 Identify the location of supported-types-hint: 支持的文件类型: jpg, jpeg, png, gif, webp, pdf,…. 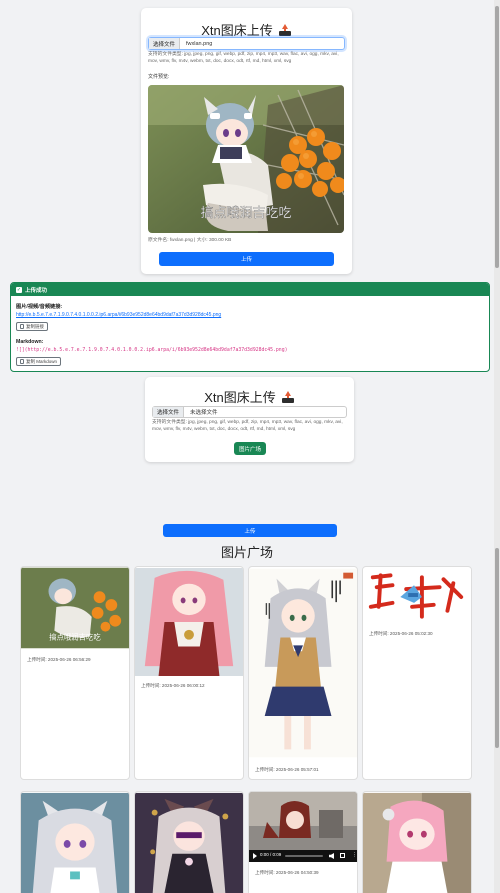
(243, 58).